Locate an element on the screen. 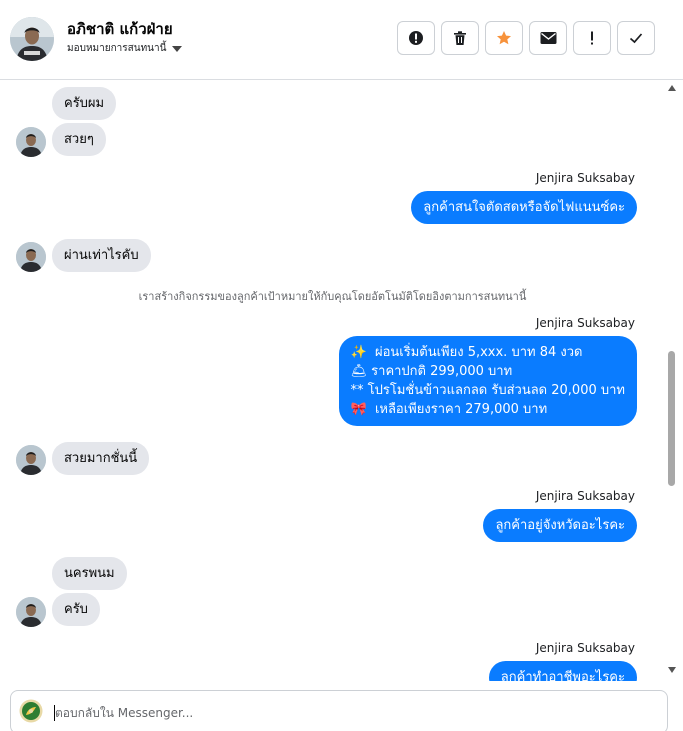  follow-up-button is located at coordinates (592, 38).